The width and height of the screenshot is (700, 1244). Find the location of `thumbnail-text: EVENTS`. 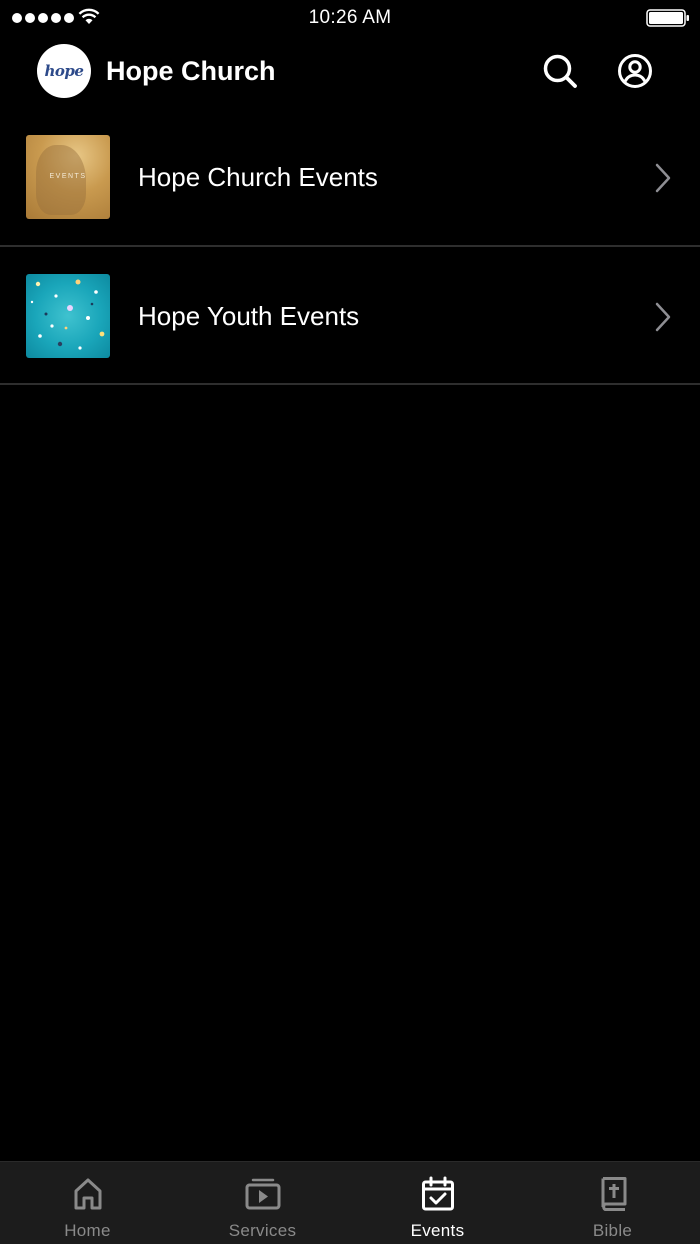

thumbnail-text: EVENTS is located at coordinates (68, 176).